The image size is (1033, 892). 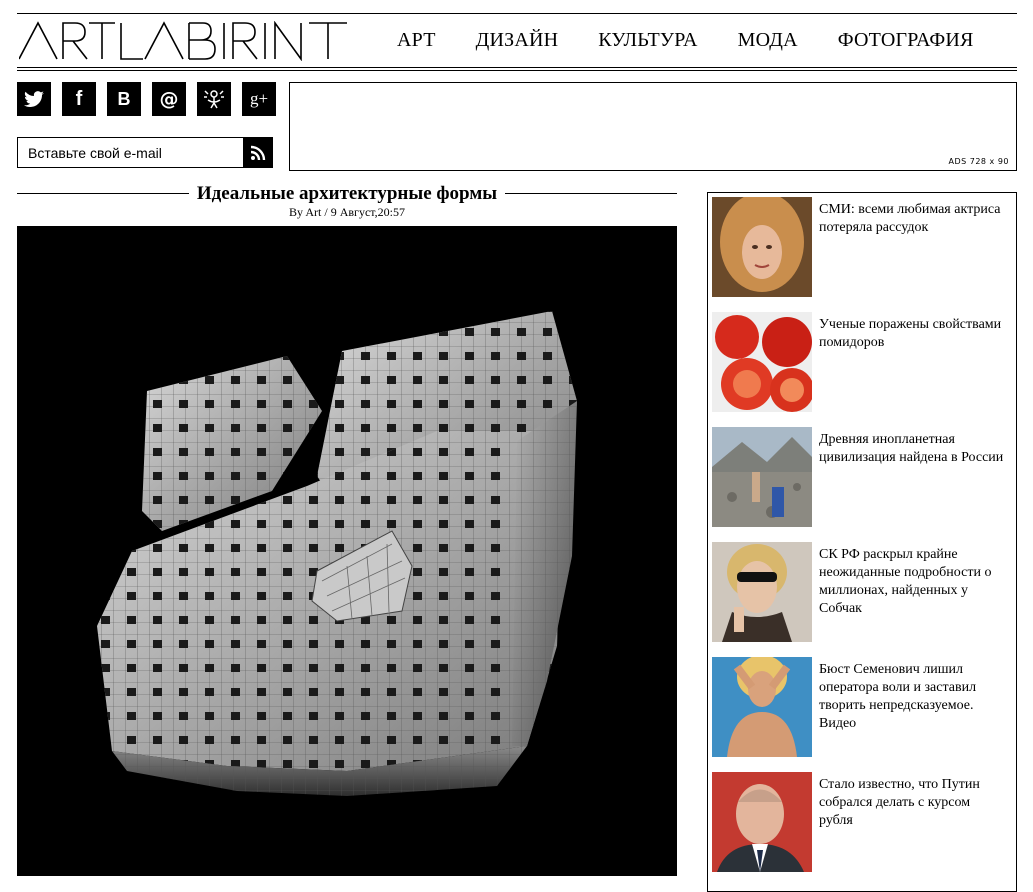 I want to click on nav-item-fashion: МОДА, so click(x=768, y=40).